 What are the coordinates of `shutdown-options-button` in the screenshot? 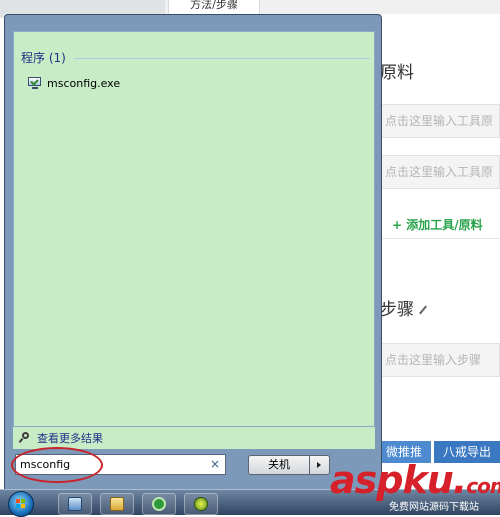 It's located at (320, 465).